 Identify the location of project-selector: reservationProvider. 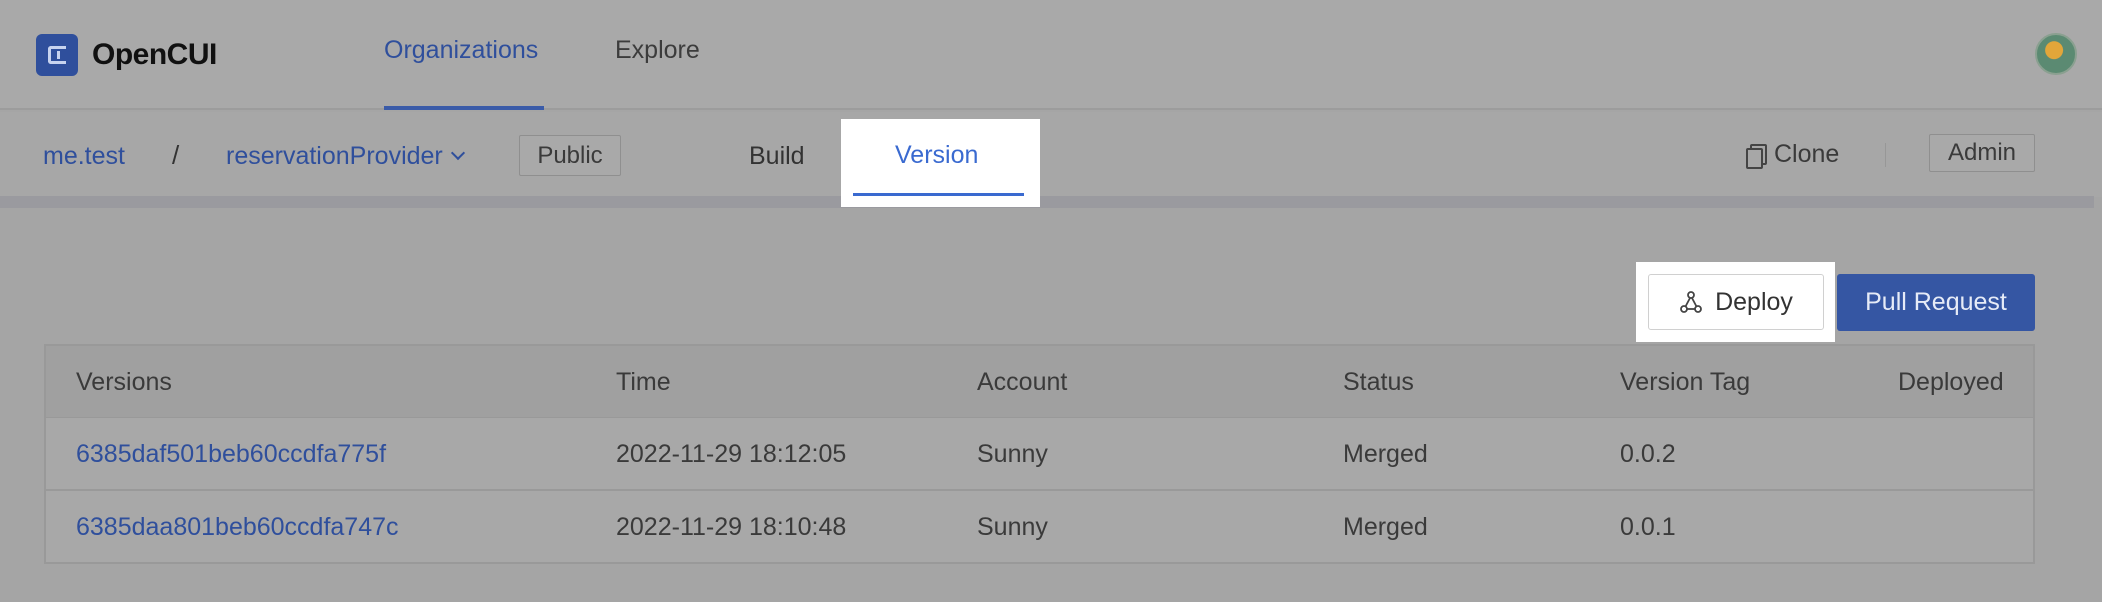
(345, 156).